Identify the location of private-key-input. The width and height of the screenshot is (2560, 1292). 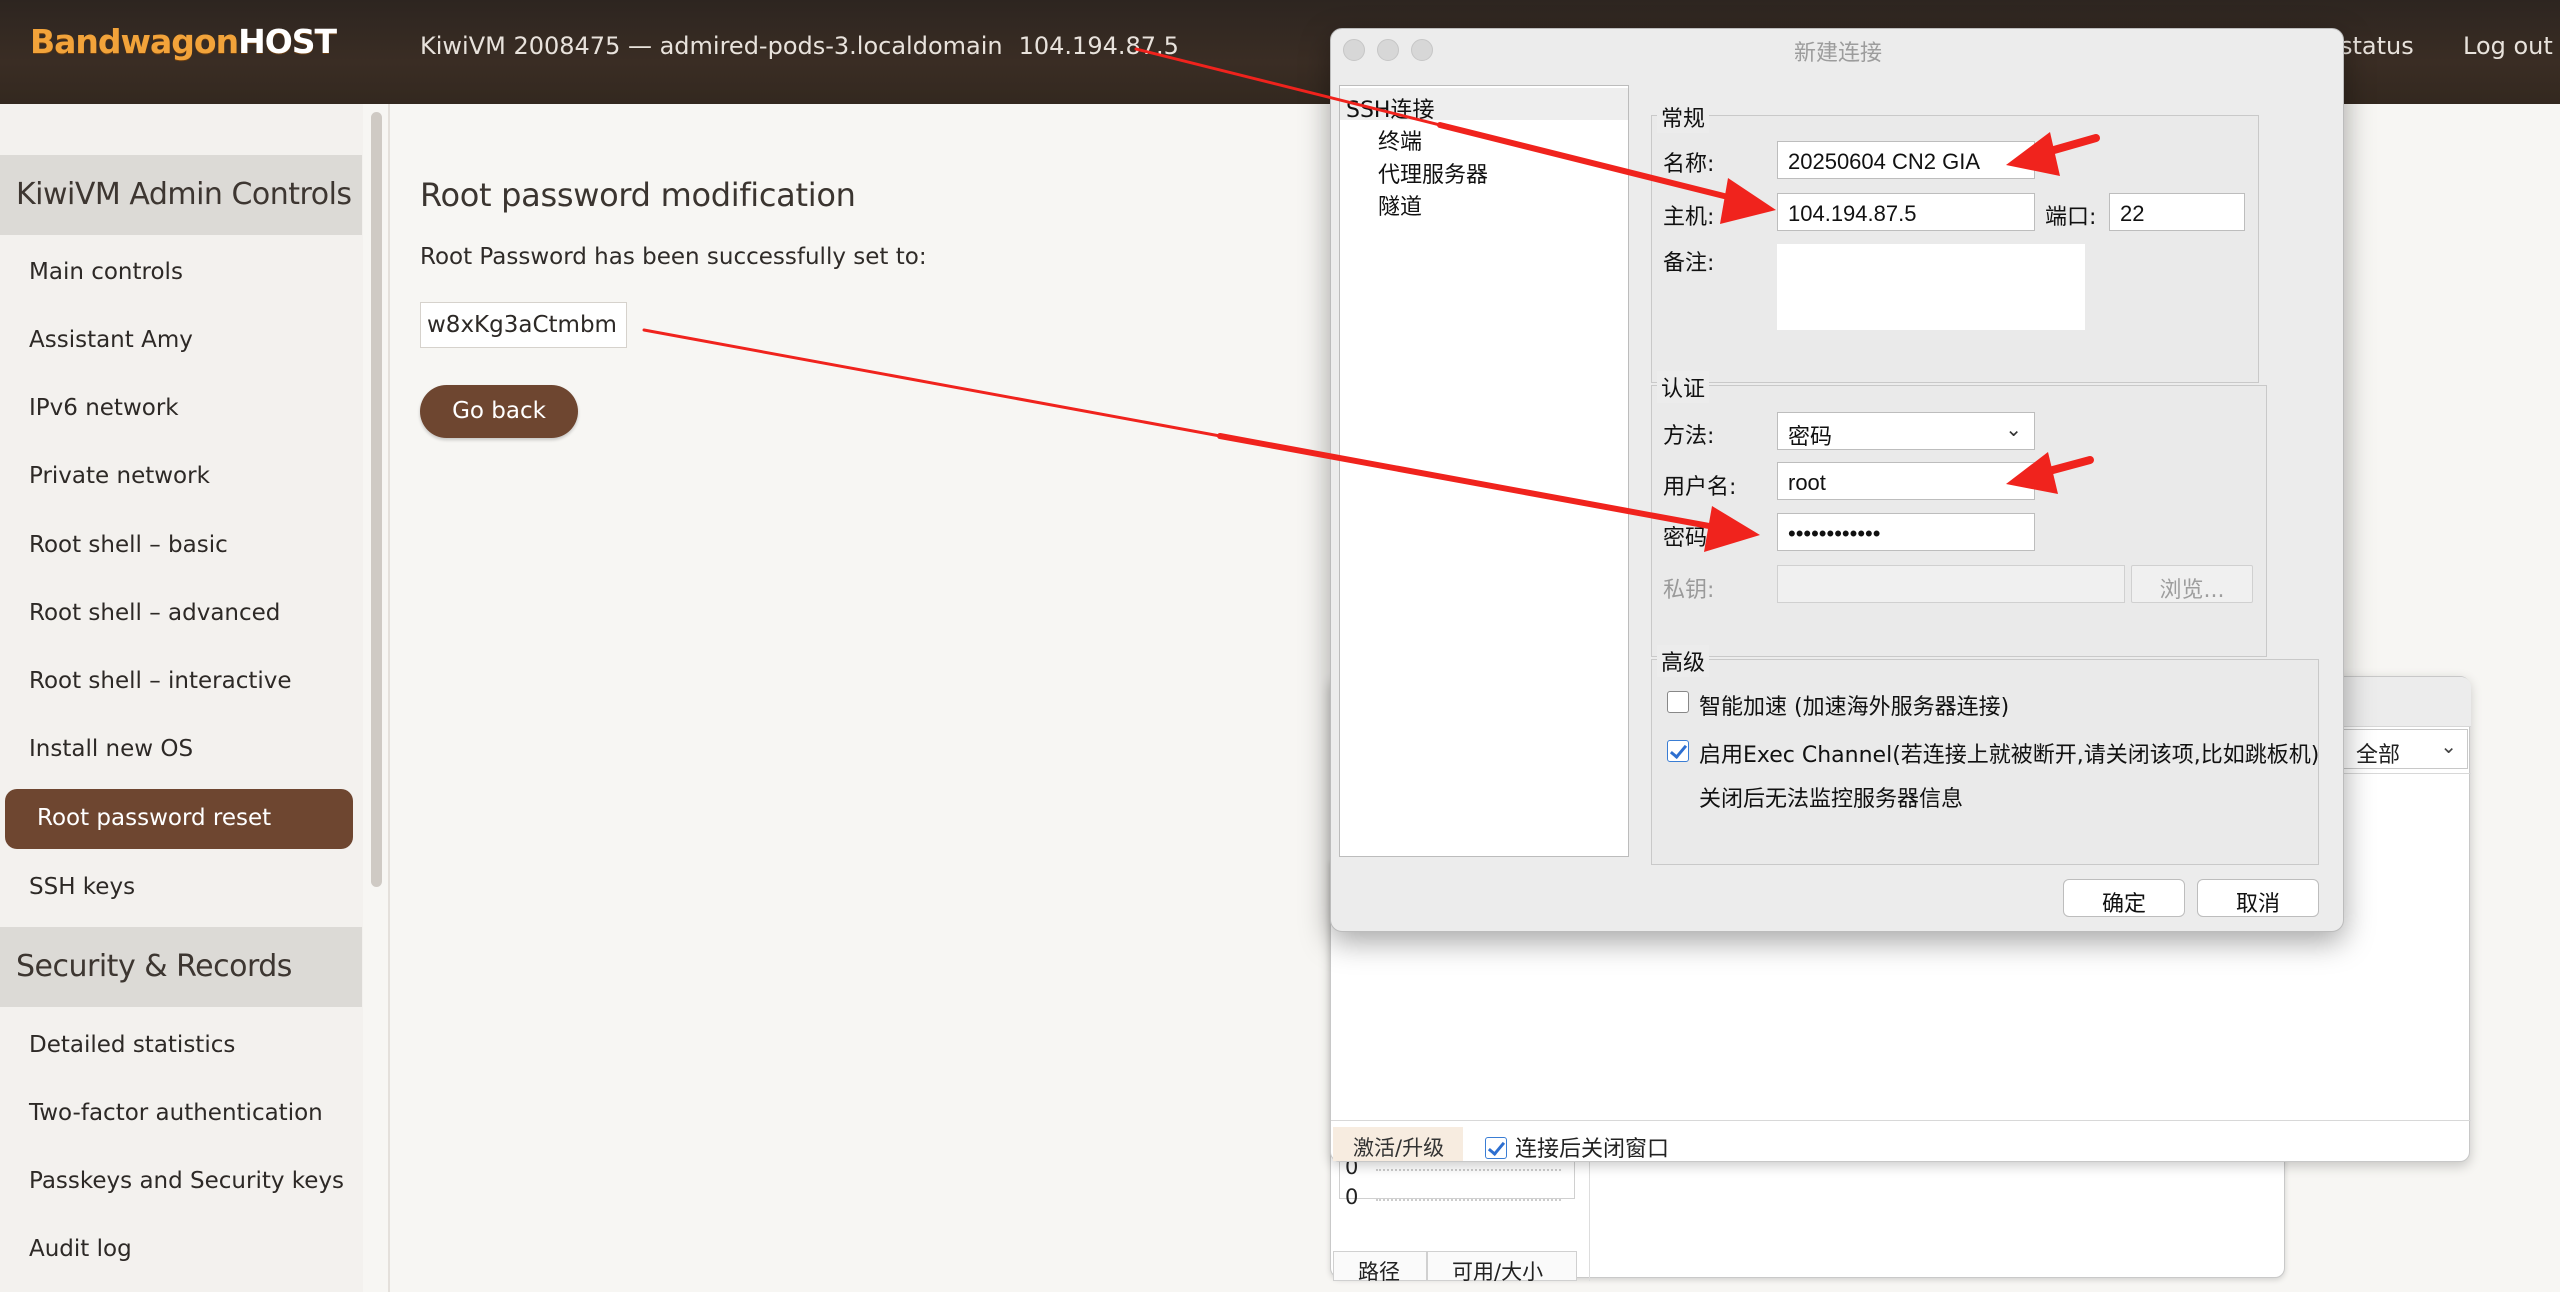
(1951, 584).